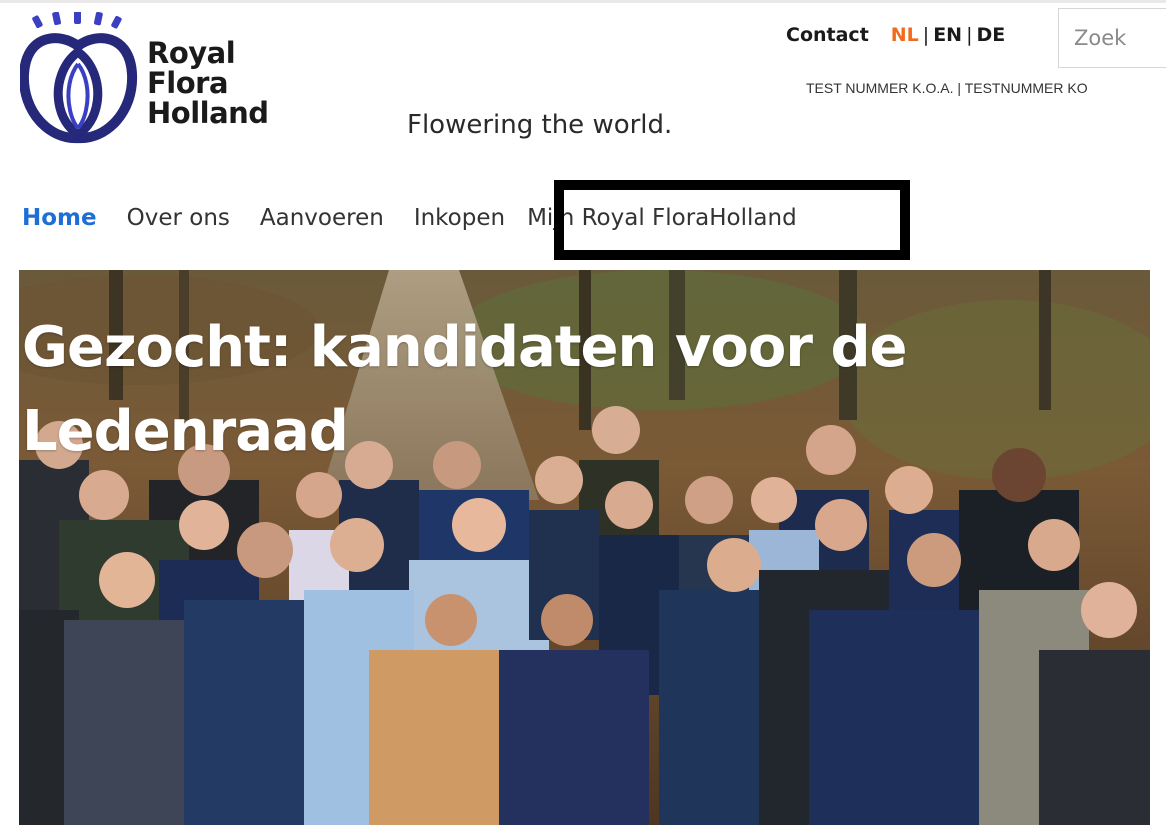  Describe the element at coordinates (991, 35) in the screenshot. I see `language-de-link: DE` at that location.